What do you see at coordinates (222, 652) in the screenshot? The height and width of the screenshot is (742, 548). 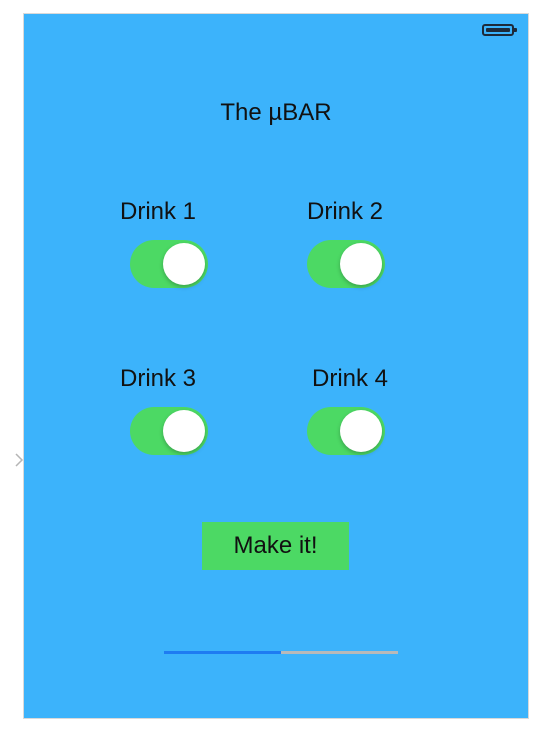 I see `progress-fill` at bounding box center [222, 652].